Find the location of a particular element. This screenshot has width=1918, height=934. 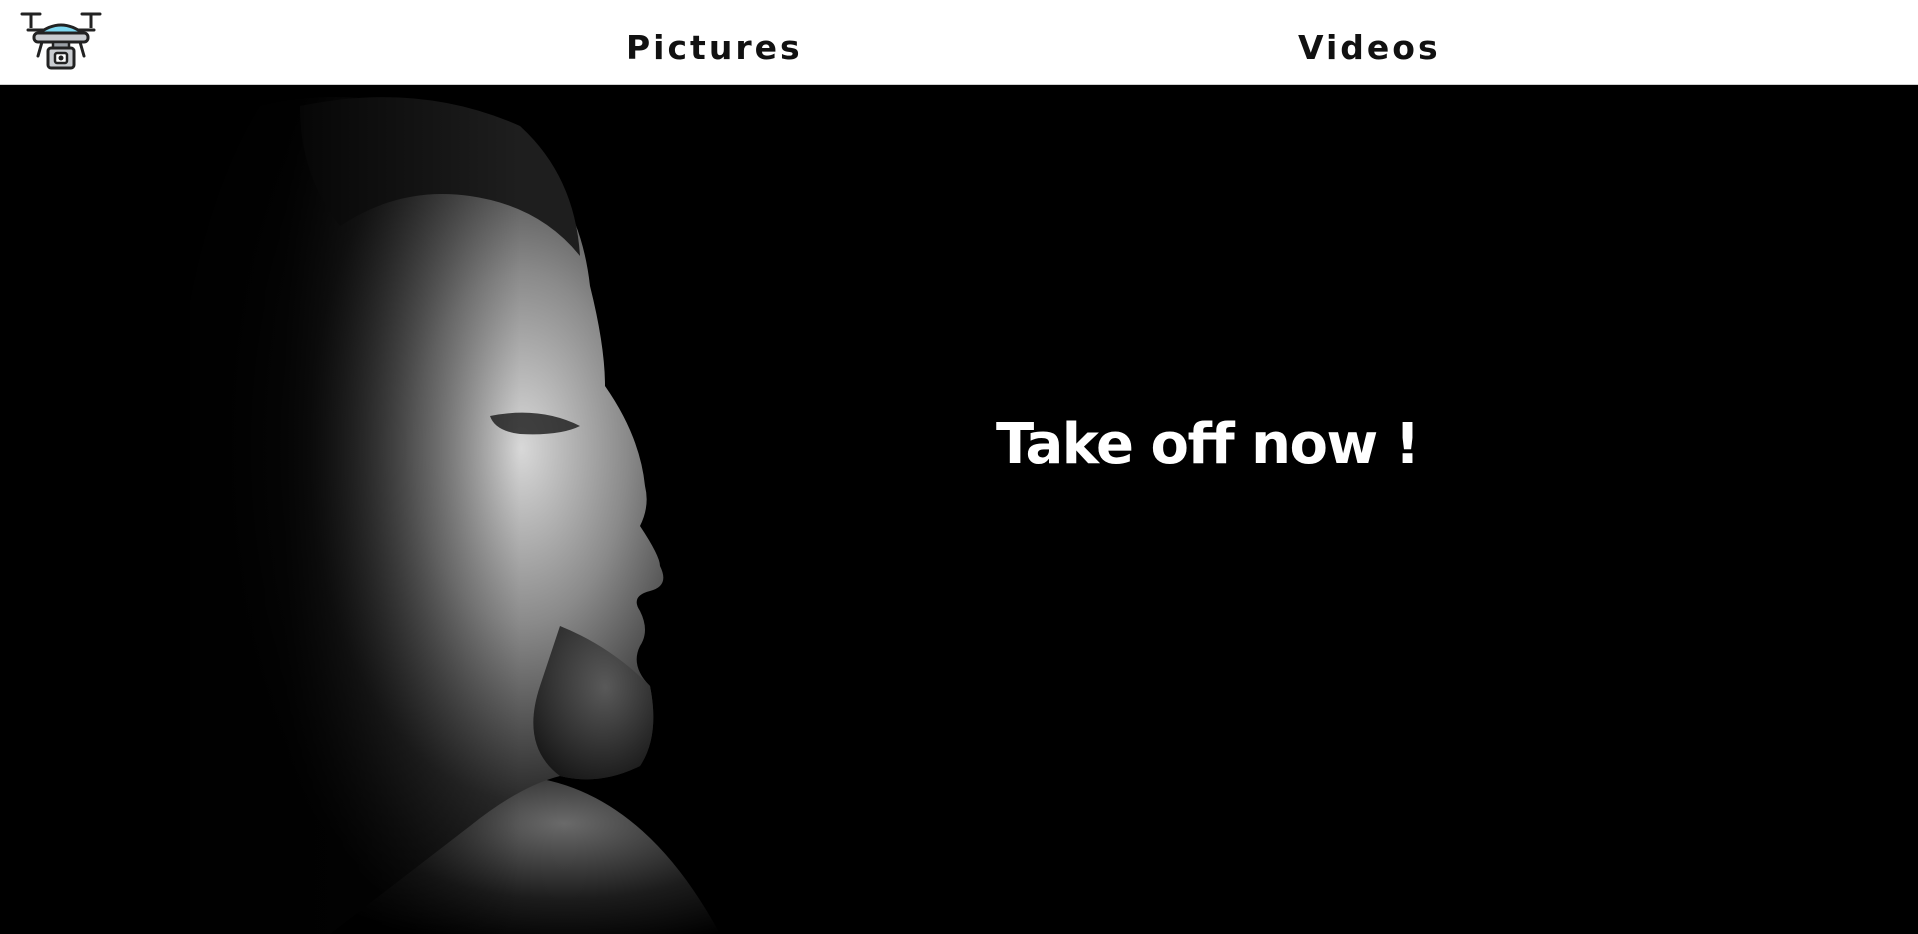

nav-link-videos: Videos is located at coordinates (1369, 48).